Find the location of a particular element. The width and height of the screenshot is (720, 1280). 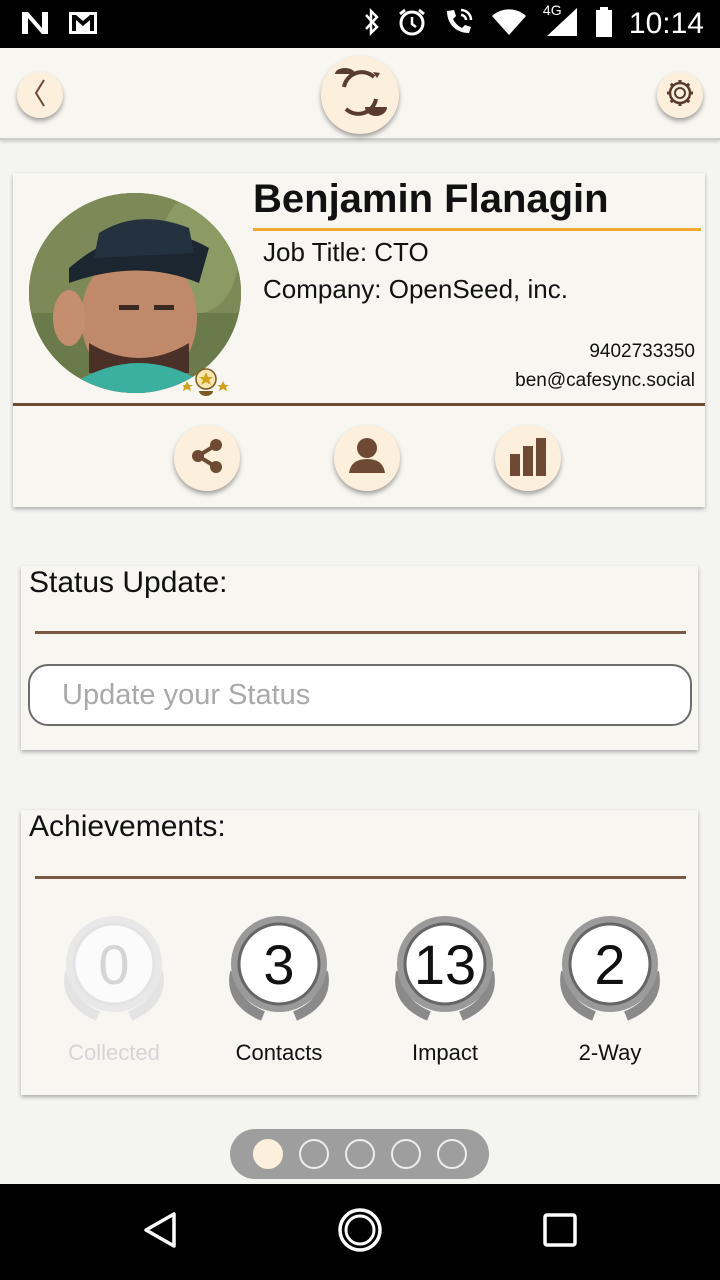

achievement-value: 13 is located at coordinates (445, 964).